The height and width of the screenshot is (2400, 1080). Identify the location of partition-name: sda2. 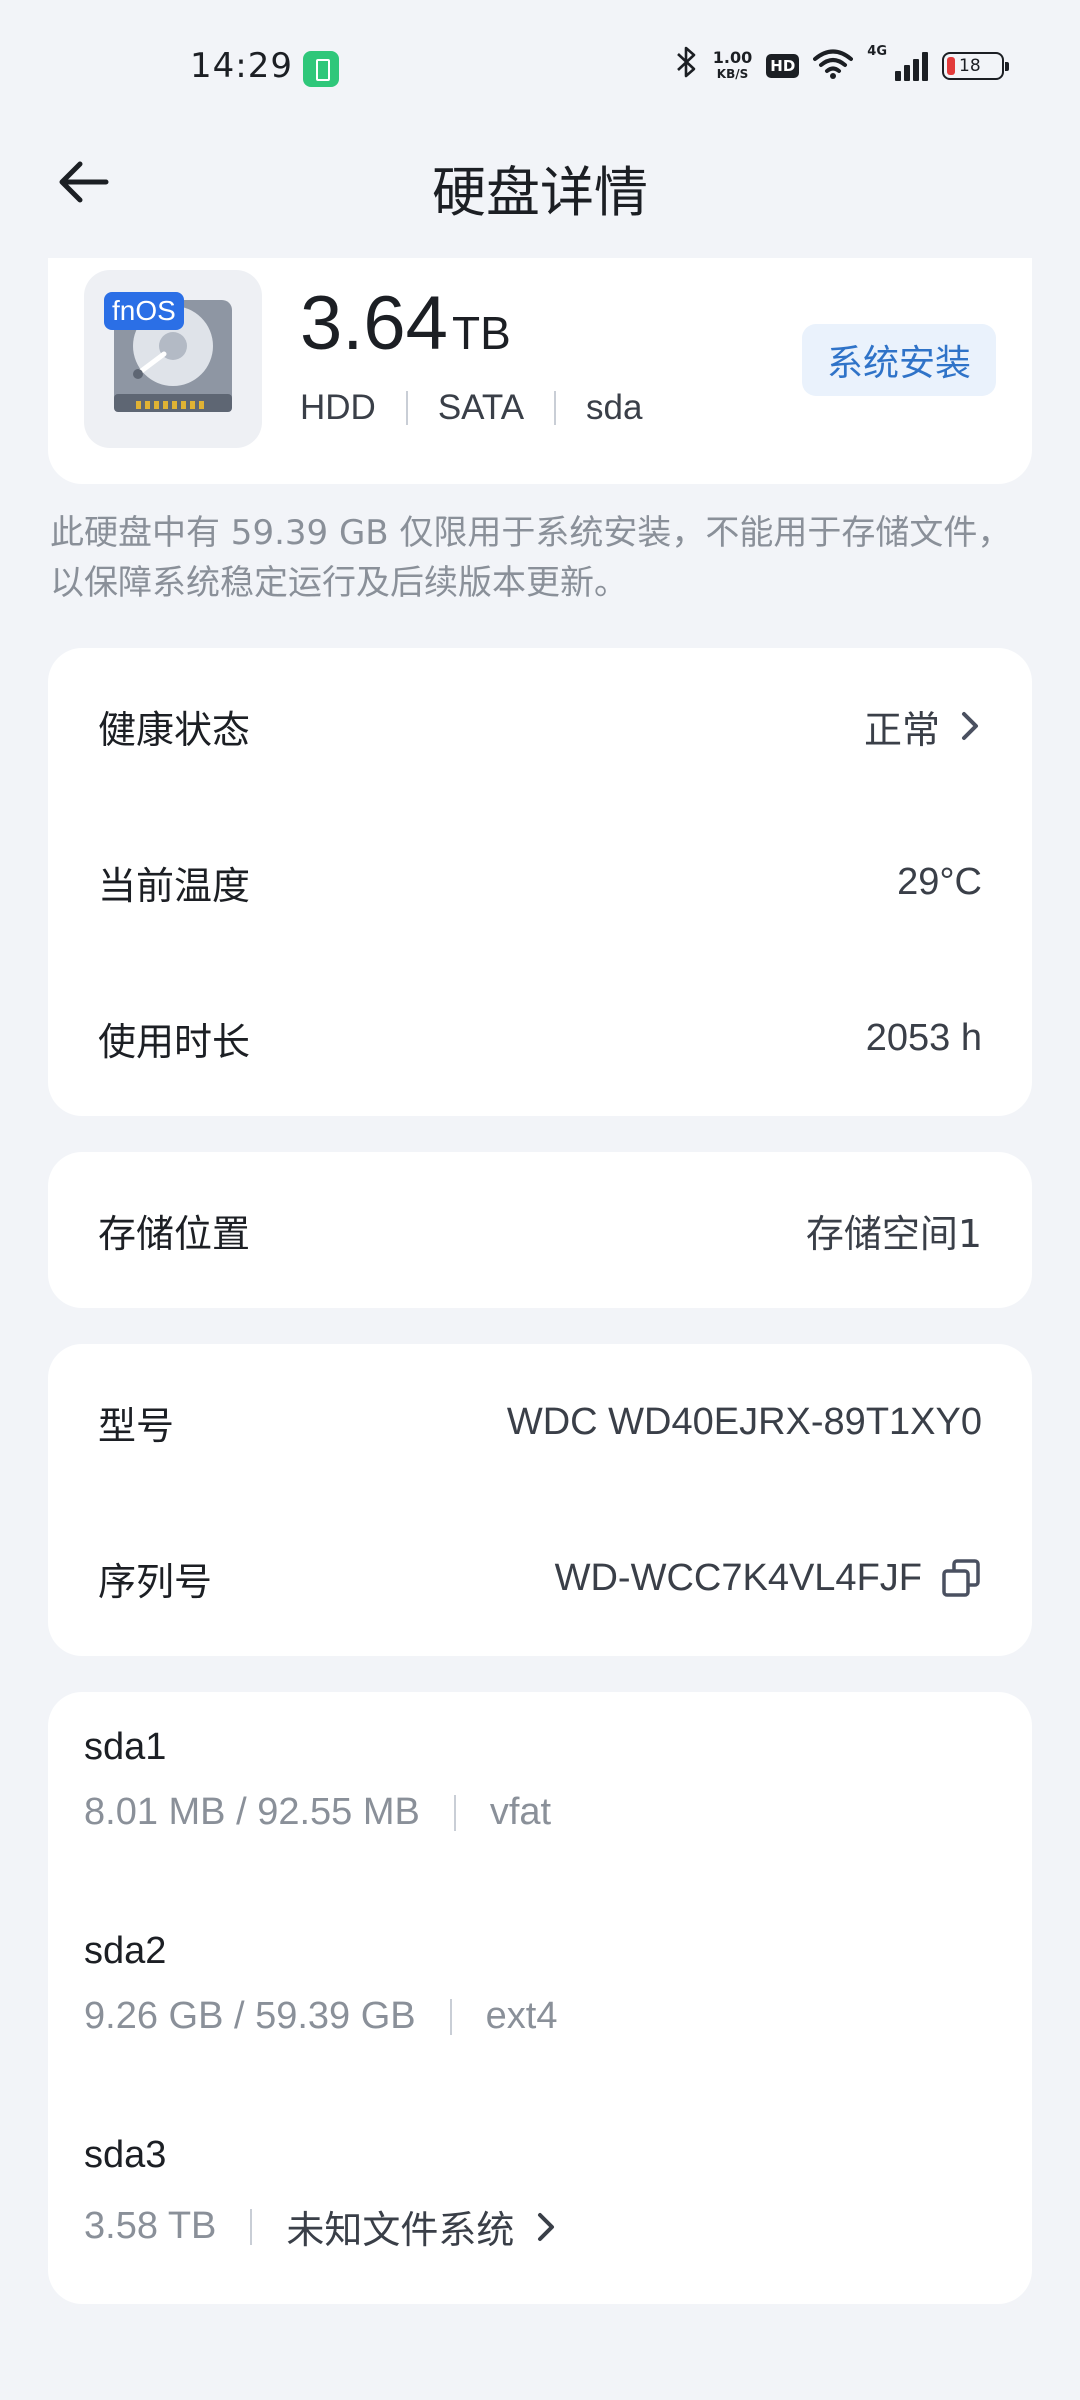
(125, 1951).